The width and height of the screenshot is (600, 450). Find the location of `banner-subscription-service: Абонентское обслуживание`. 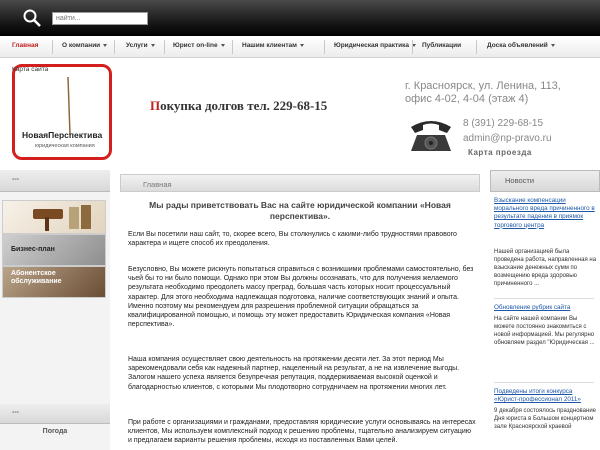

banner-subscription-service: Абонентское обслуживание is located at coordinates (54, 282).